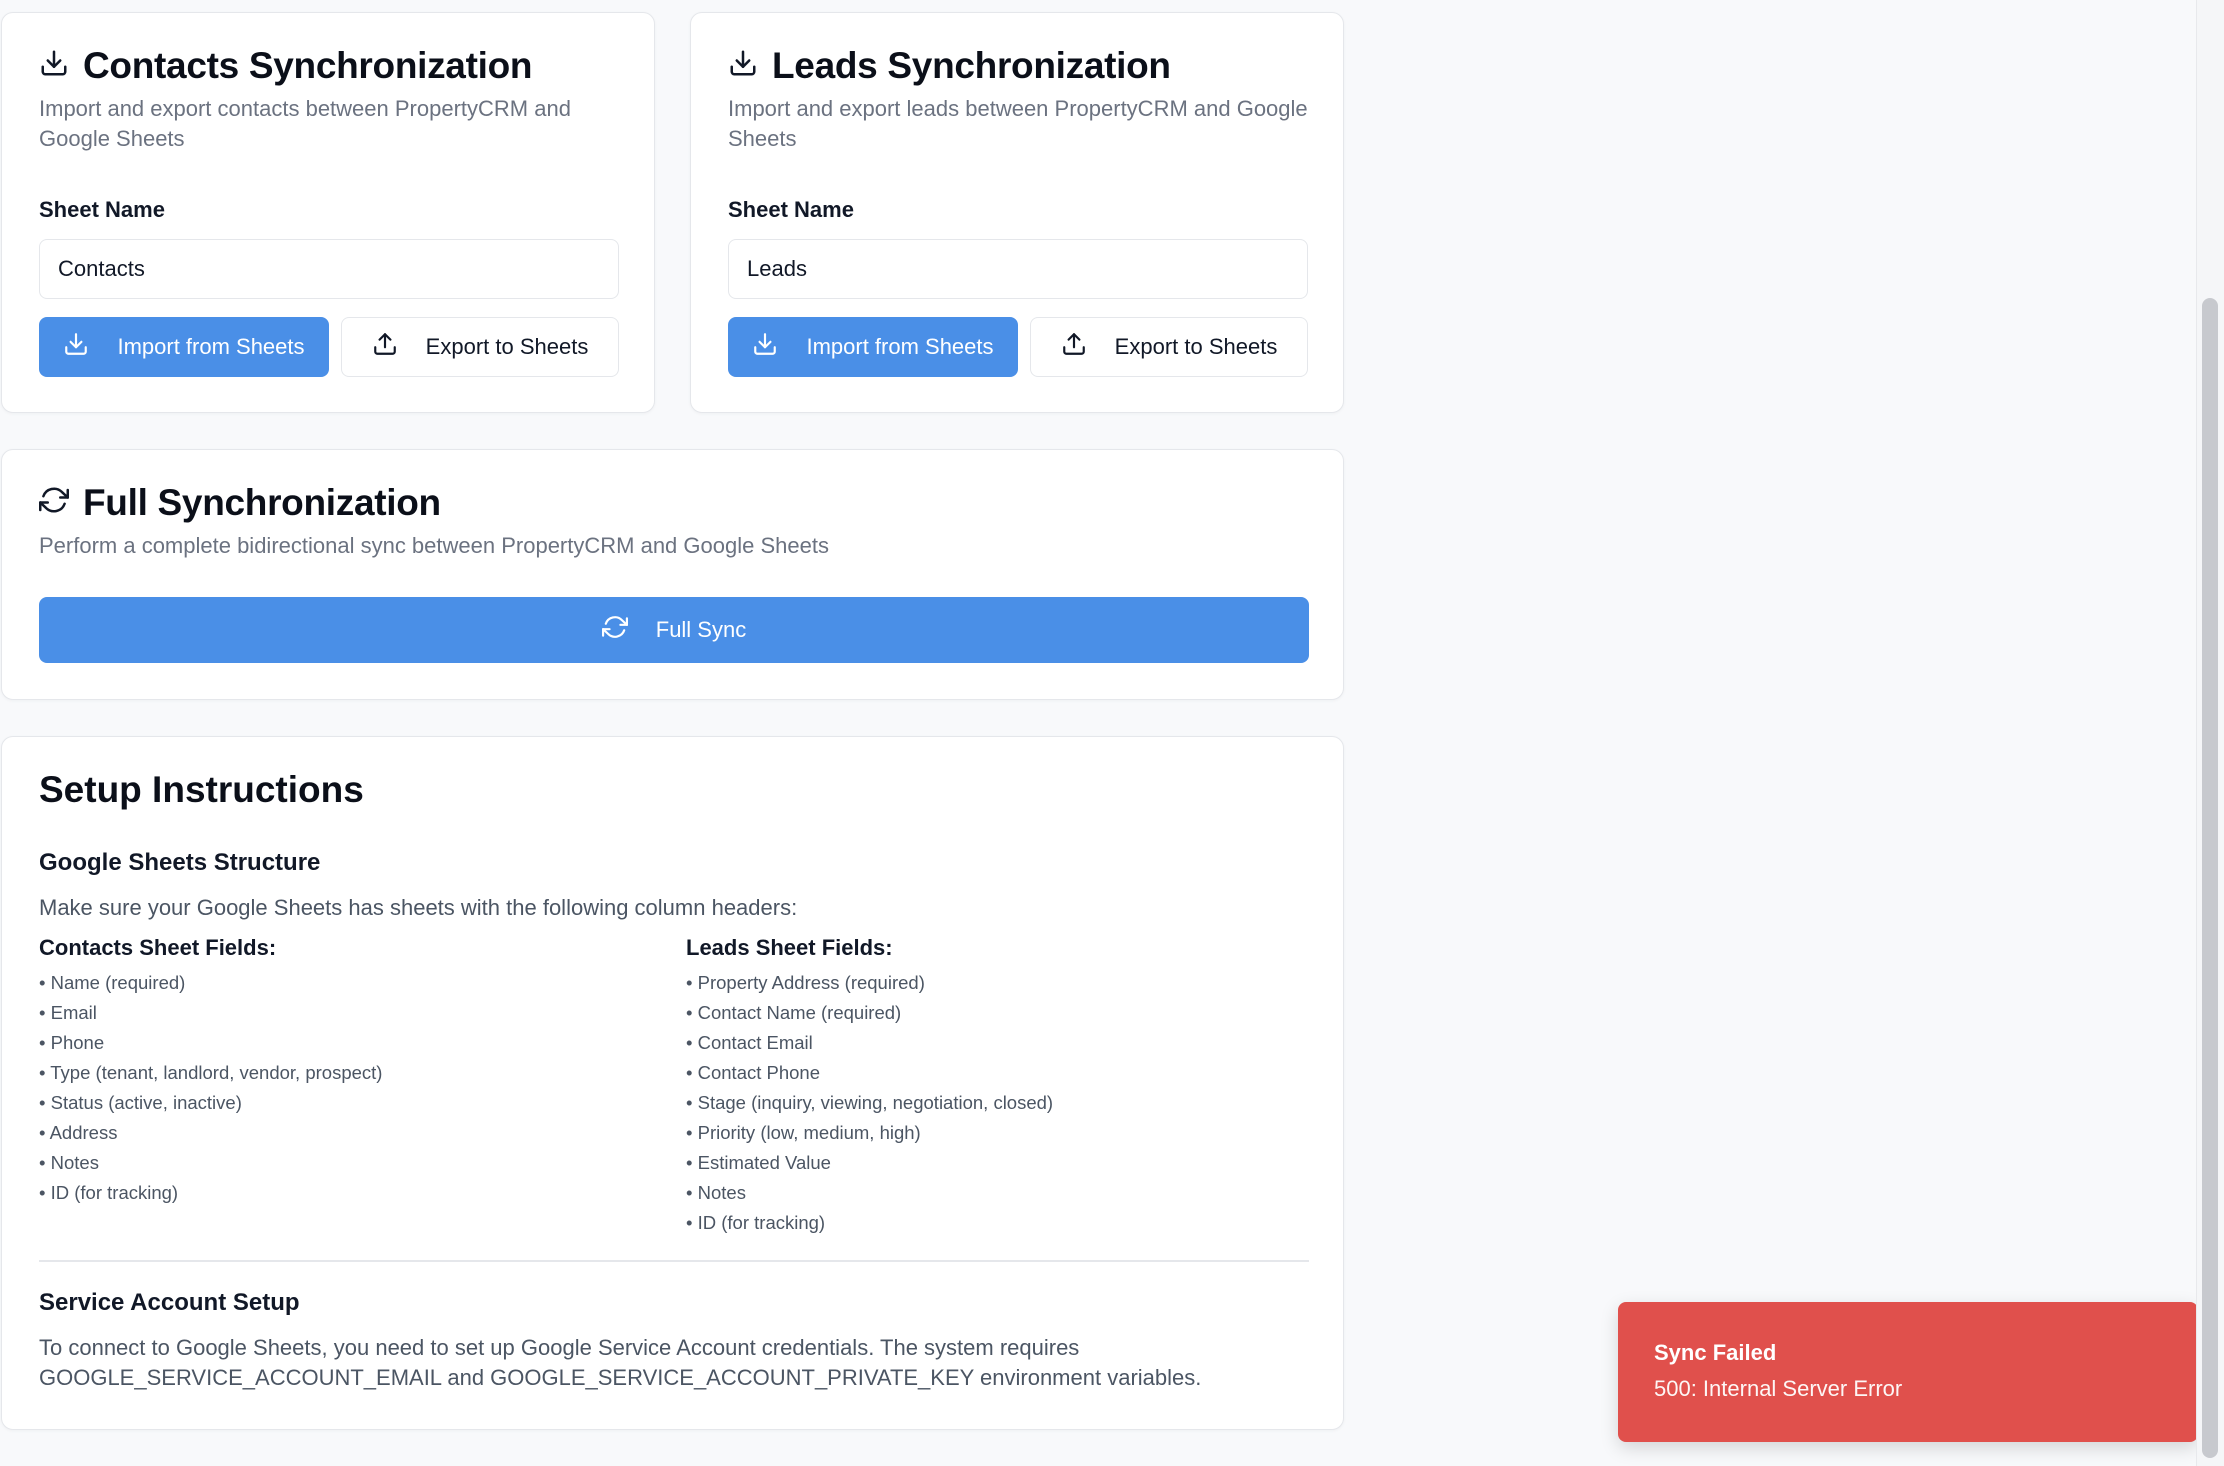  I want to click on list-item: • Priority (low, medium, high), so click(803, 1132).